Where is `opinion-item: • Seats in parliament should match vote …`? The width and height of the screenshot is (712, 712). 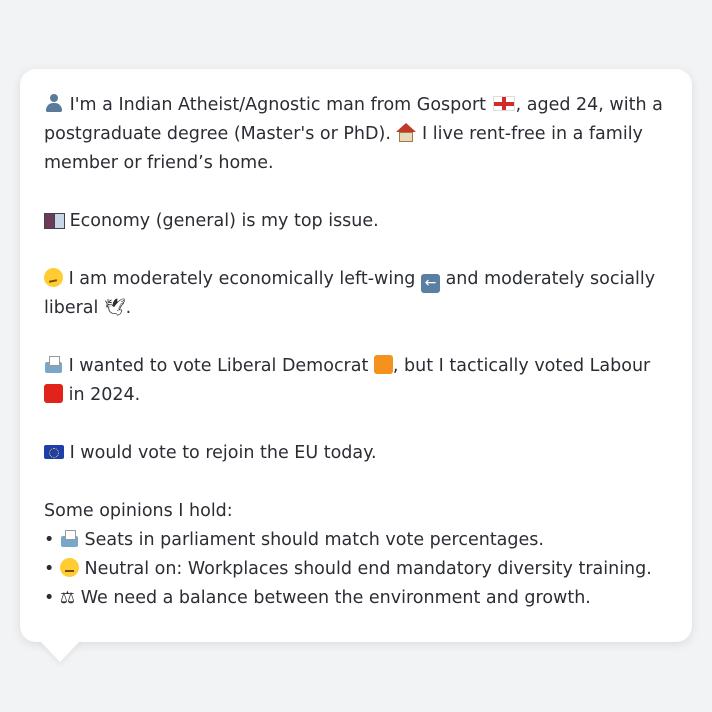 opinion-item: • Seats in parliament should match vote … is located at coordinates (356, 540).